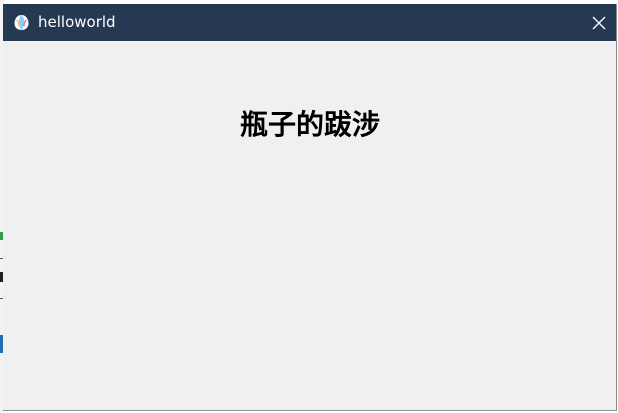  I want to click on page-heading: 瓶子的跋涉, so click(309, 124).